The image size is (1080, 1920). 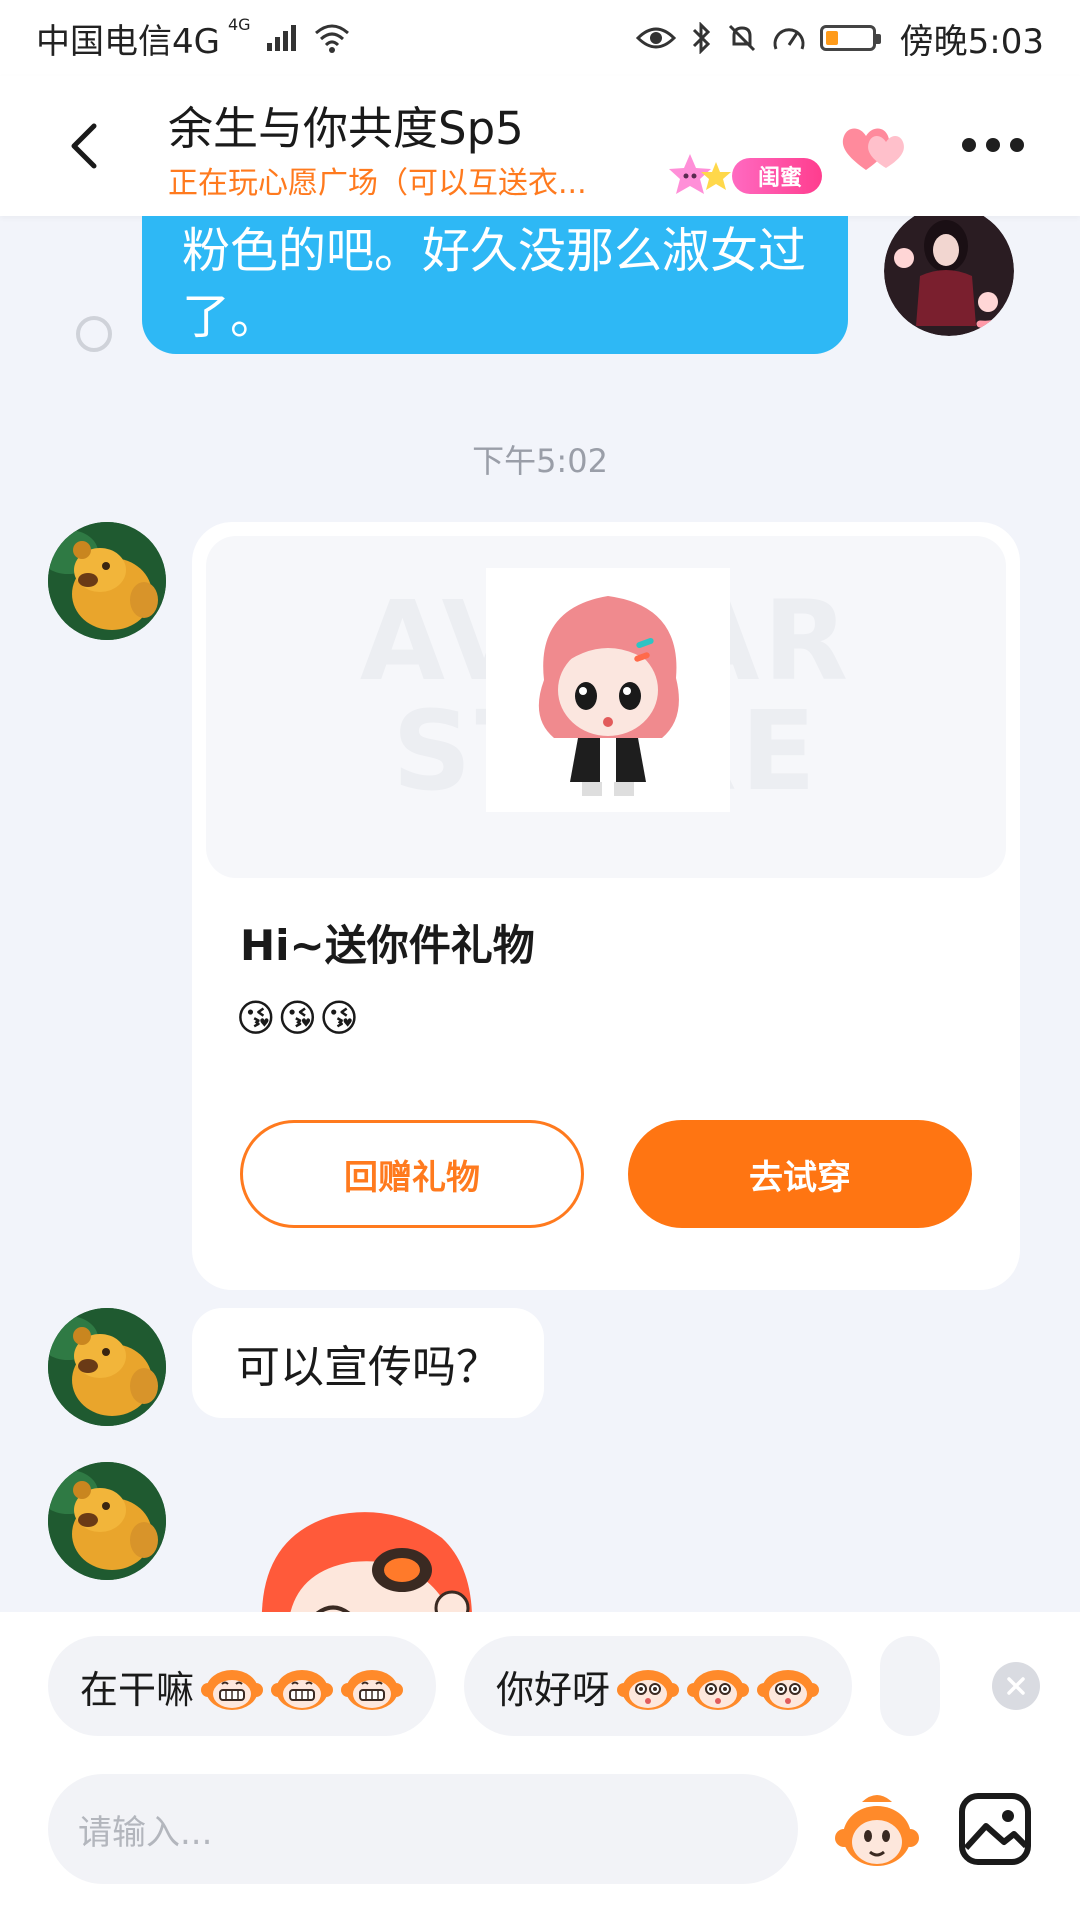 What do you see at coordinates (346, 124) in the screenshot?
I see `chat-title: 余生与你共度Sp5` at bounding box center [346, 124].